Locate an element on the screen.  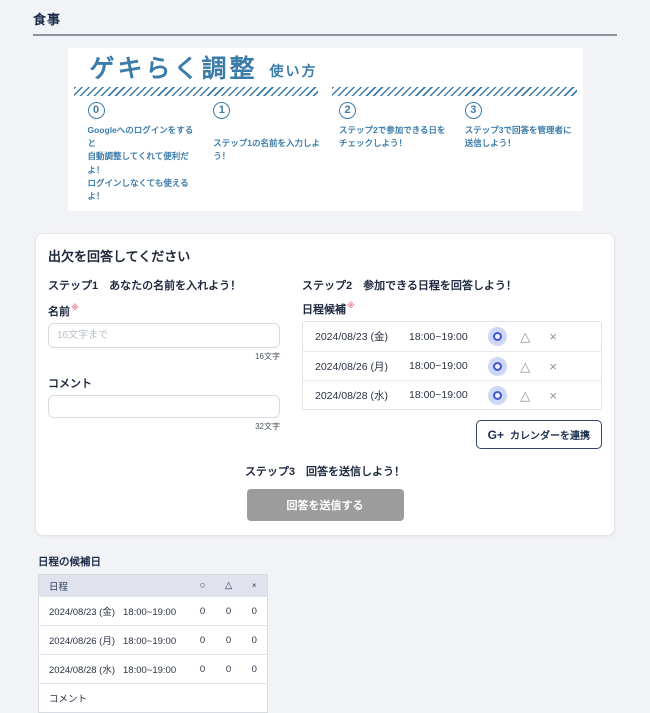
name-label: 名前※ is located at coordinates (63, 311).